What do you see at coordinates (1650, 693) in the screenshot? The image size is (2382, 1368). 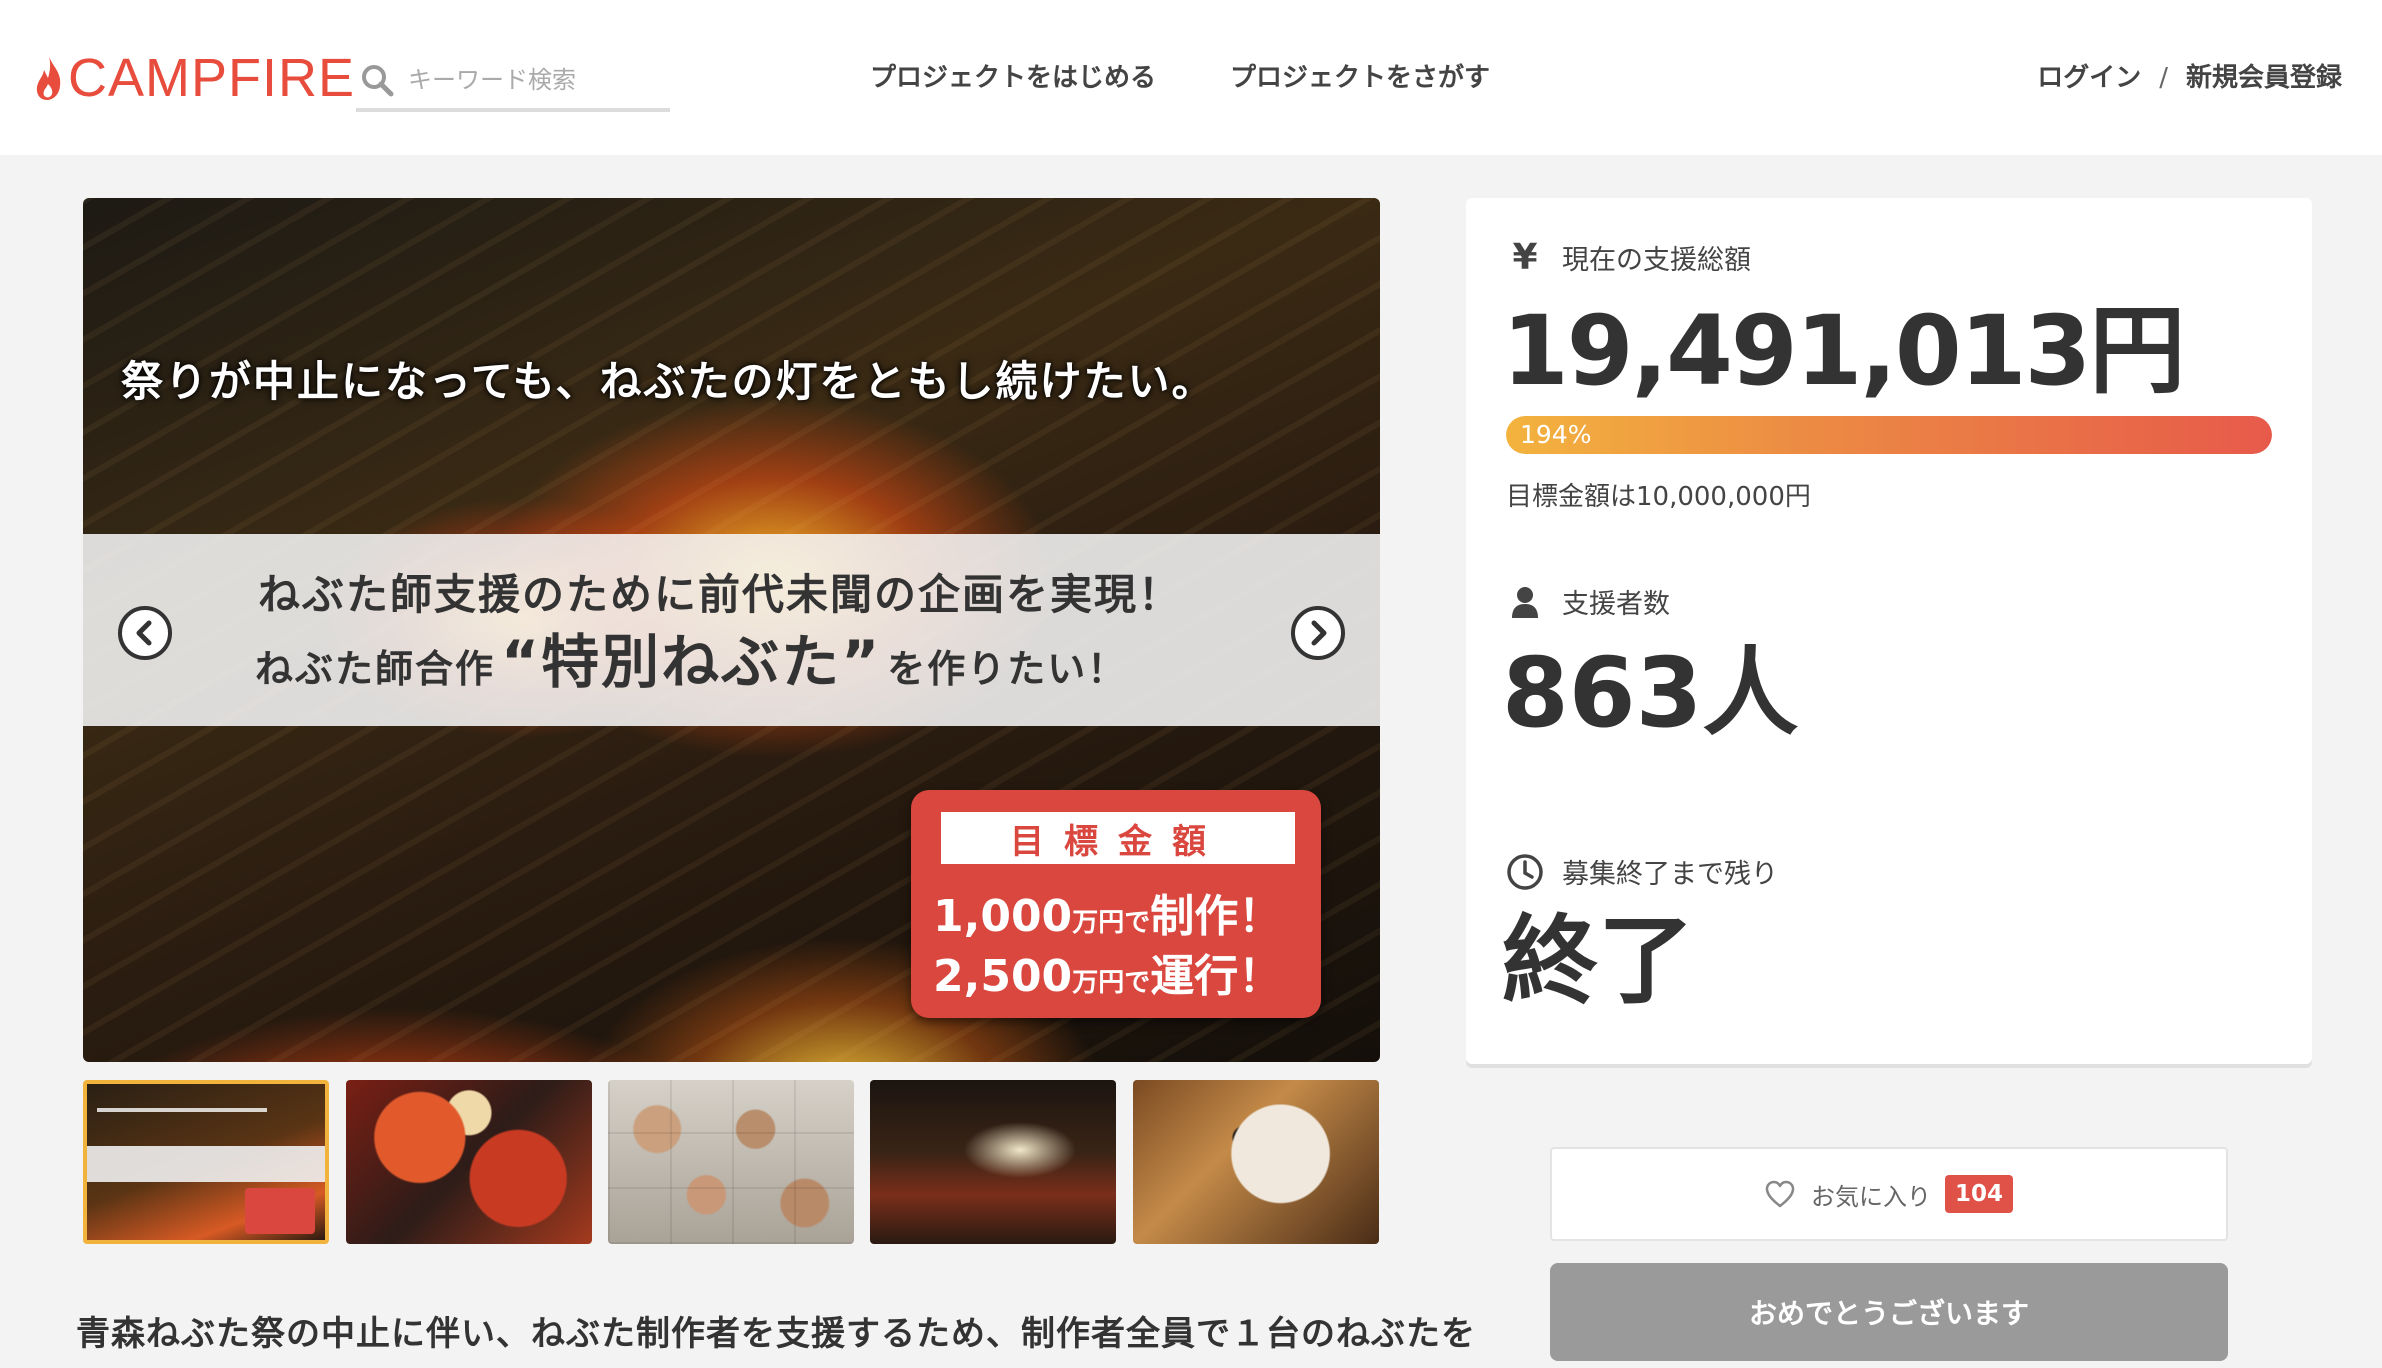 I see `backers-count: 863人` at bounding box center [1650, 693].